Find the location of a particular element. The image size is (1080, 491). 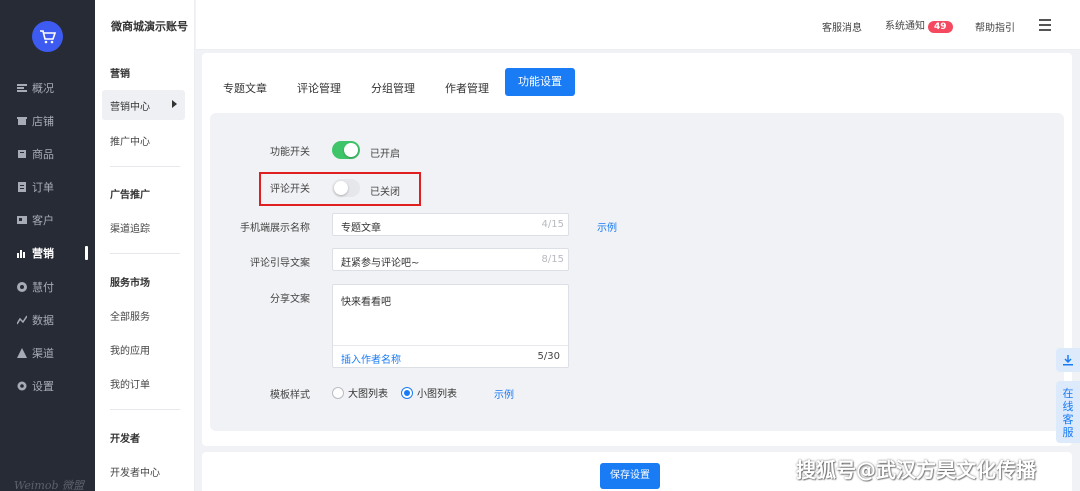

overview-icon is located at coordinates (22, 88).